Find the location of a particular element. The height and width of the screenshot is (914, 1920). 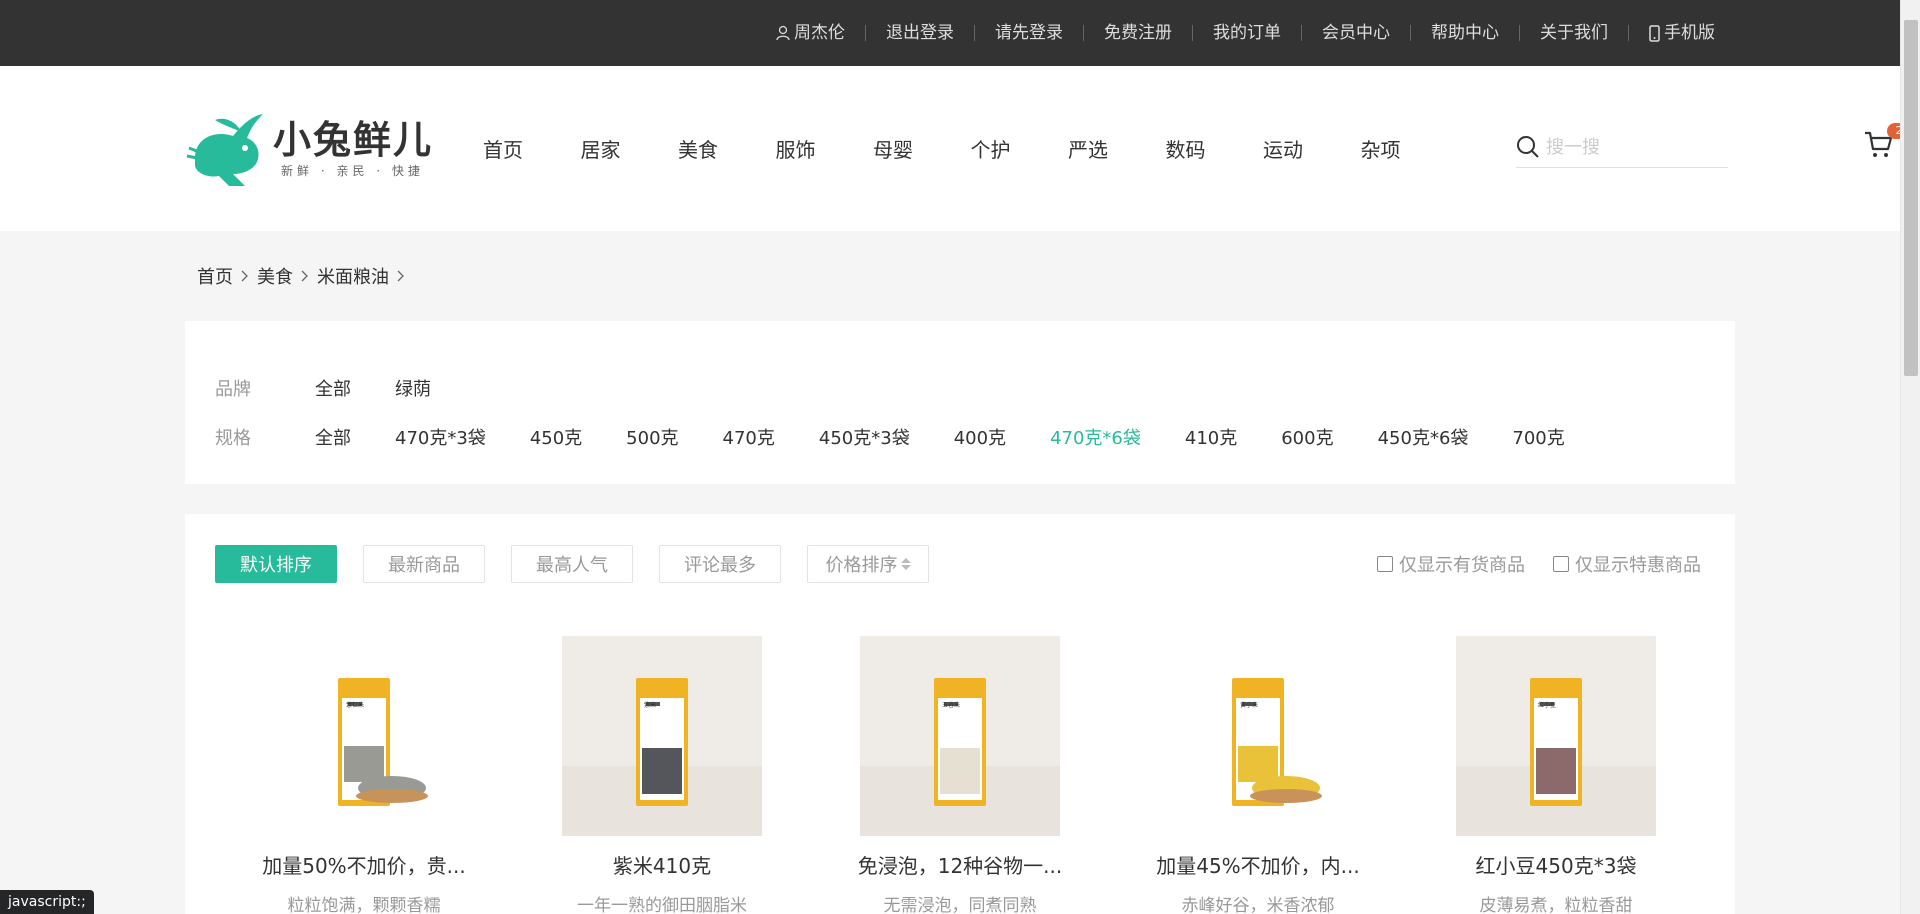

checkbox-label: 仅显示特惠商品 is located at coordinates (1638, 565).